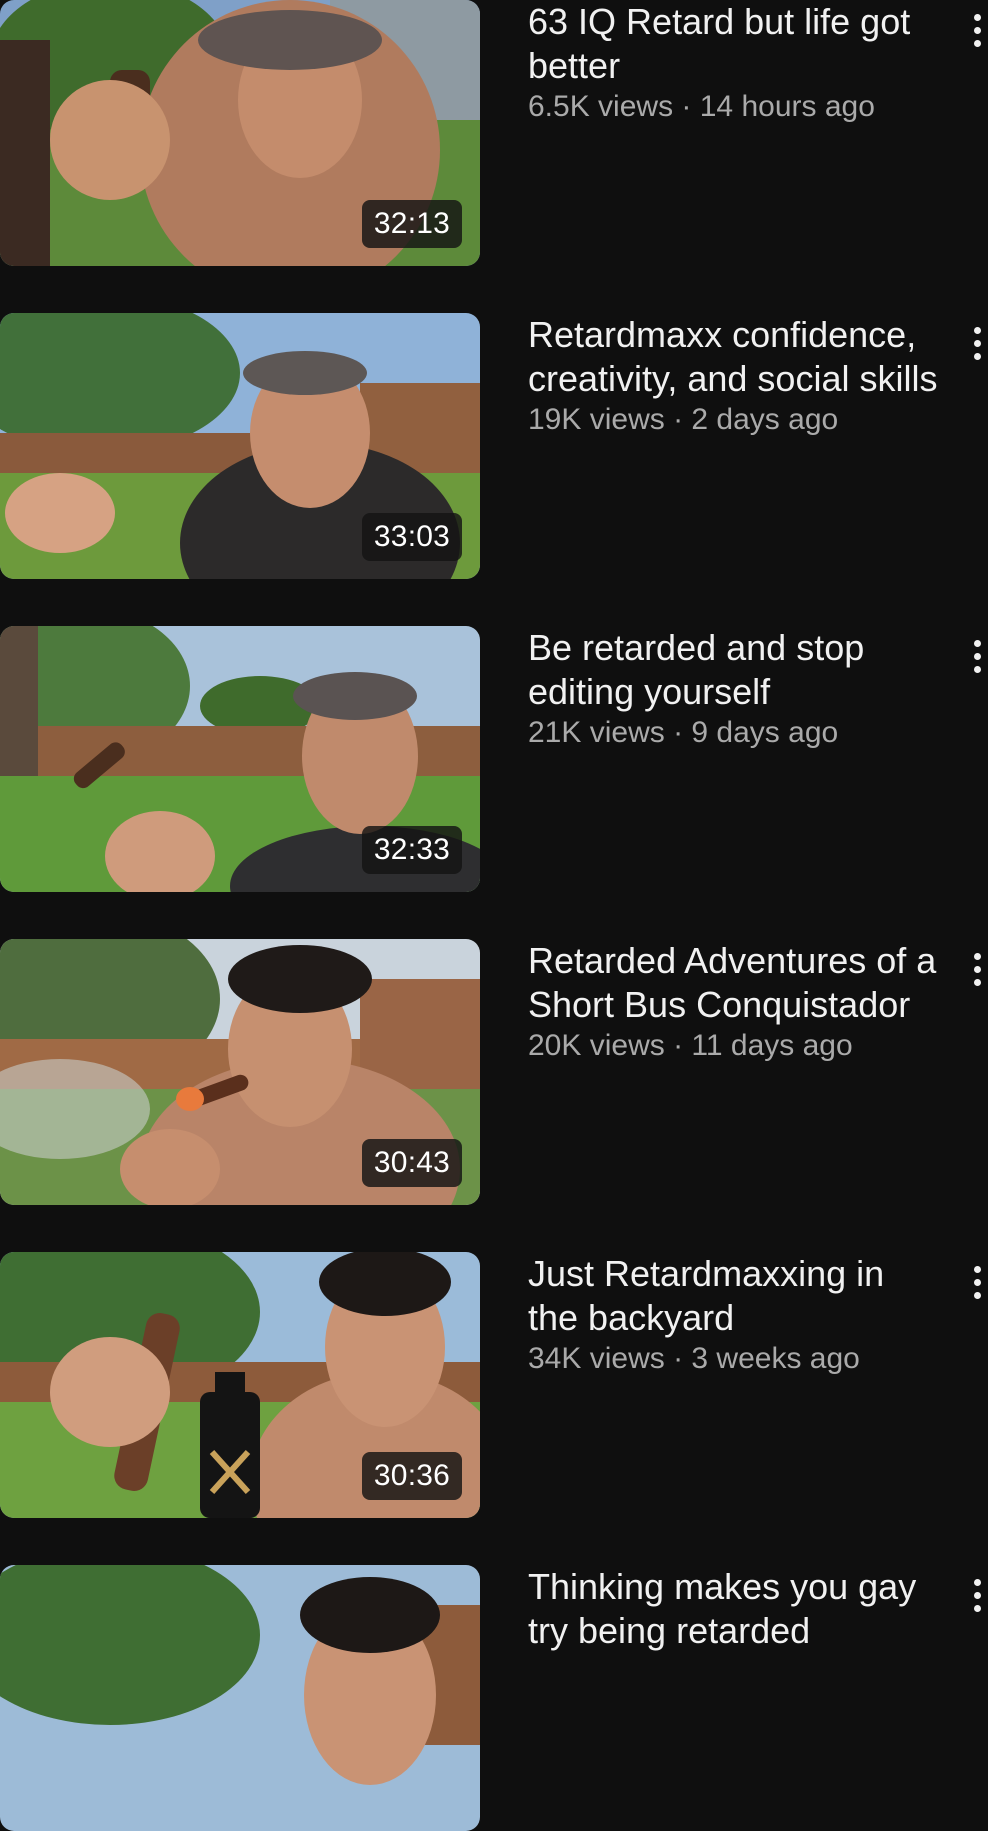 This screenshot has width=988, height=1831. Describe the element at coordinates (775, 1358) in the screenshot. I see `video-age: 3 weeks ago` at that location.